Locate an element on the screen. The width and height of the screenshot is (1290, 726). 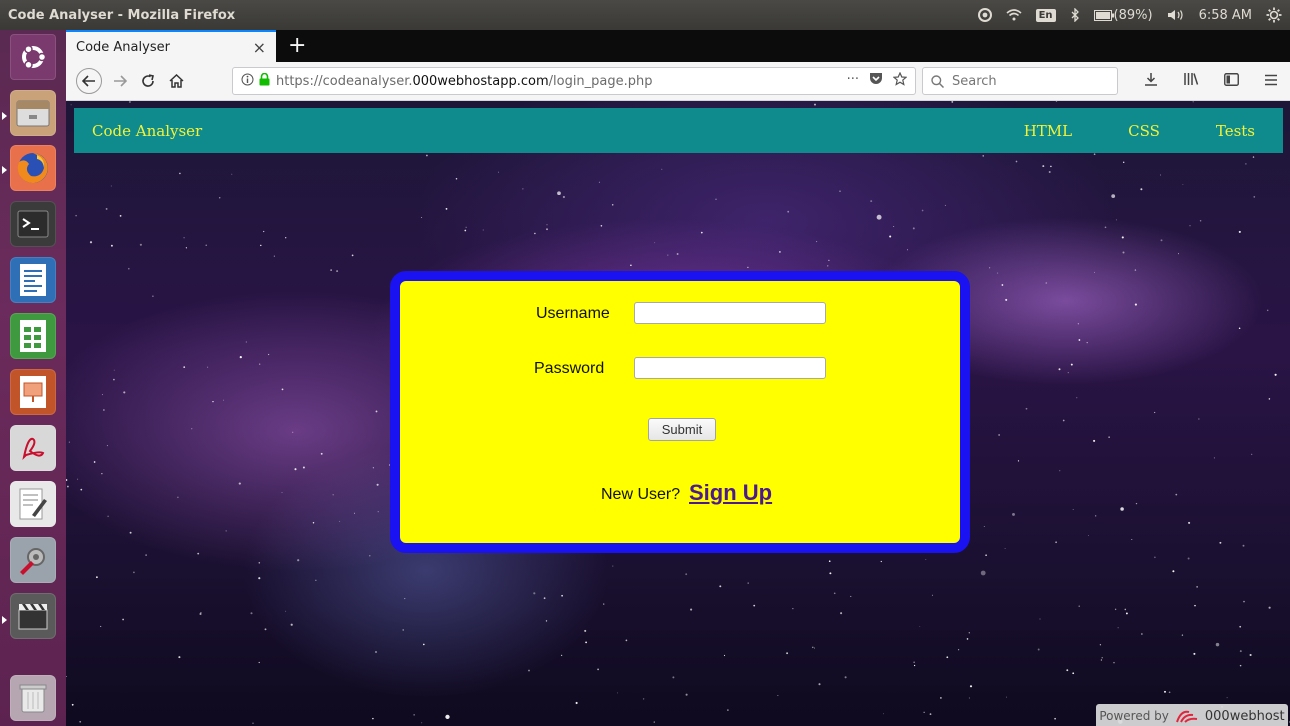
sign-up-link: Sign Up is located at coordinates (730, 493).